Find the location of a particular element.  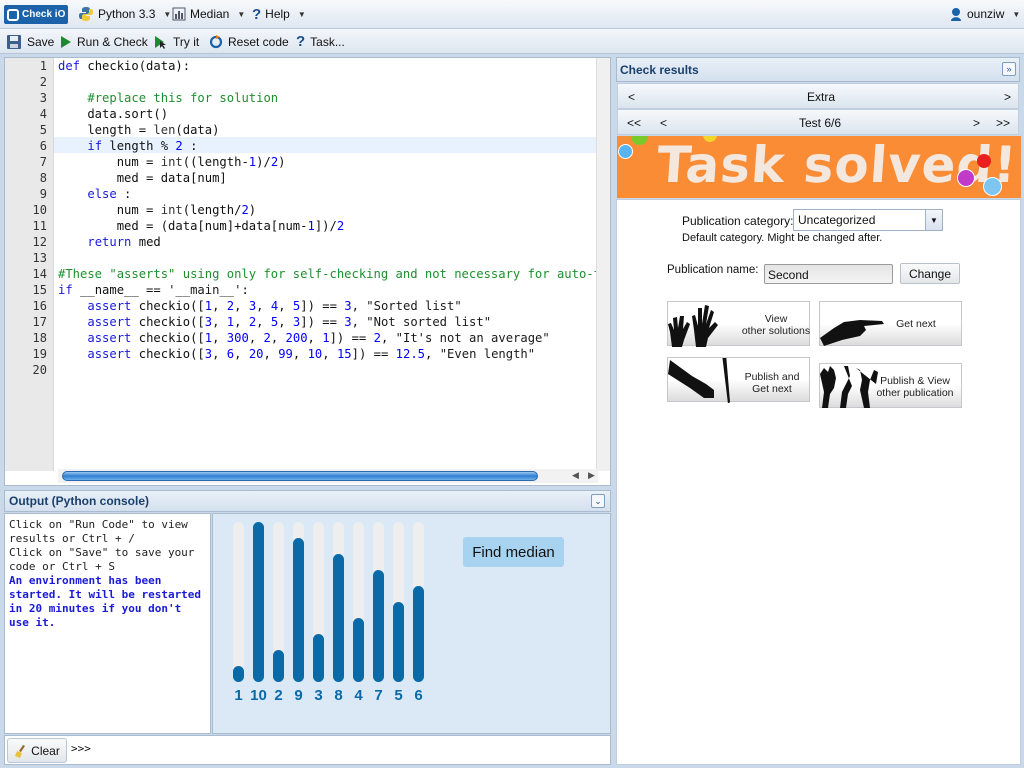

test-label: Test 6/6 is located at coordinates (820, 123).